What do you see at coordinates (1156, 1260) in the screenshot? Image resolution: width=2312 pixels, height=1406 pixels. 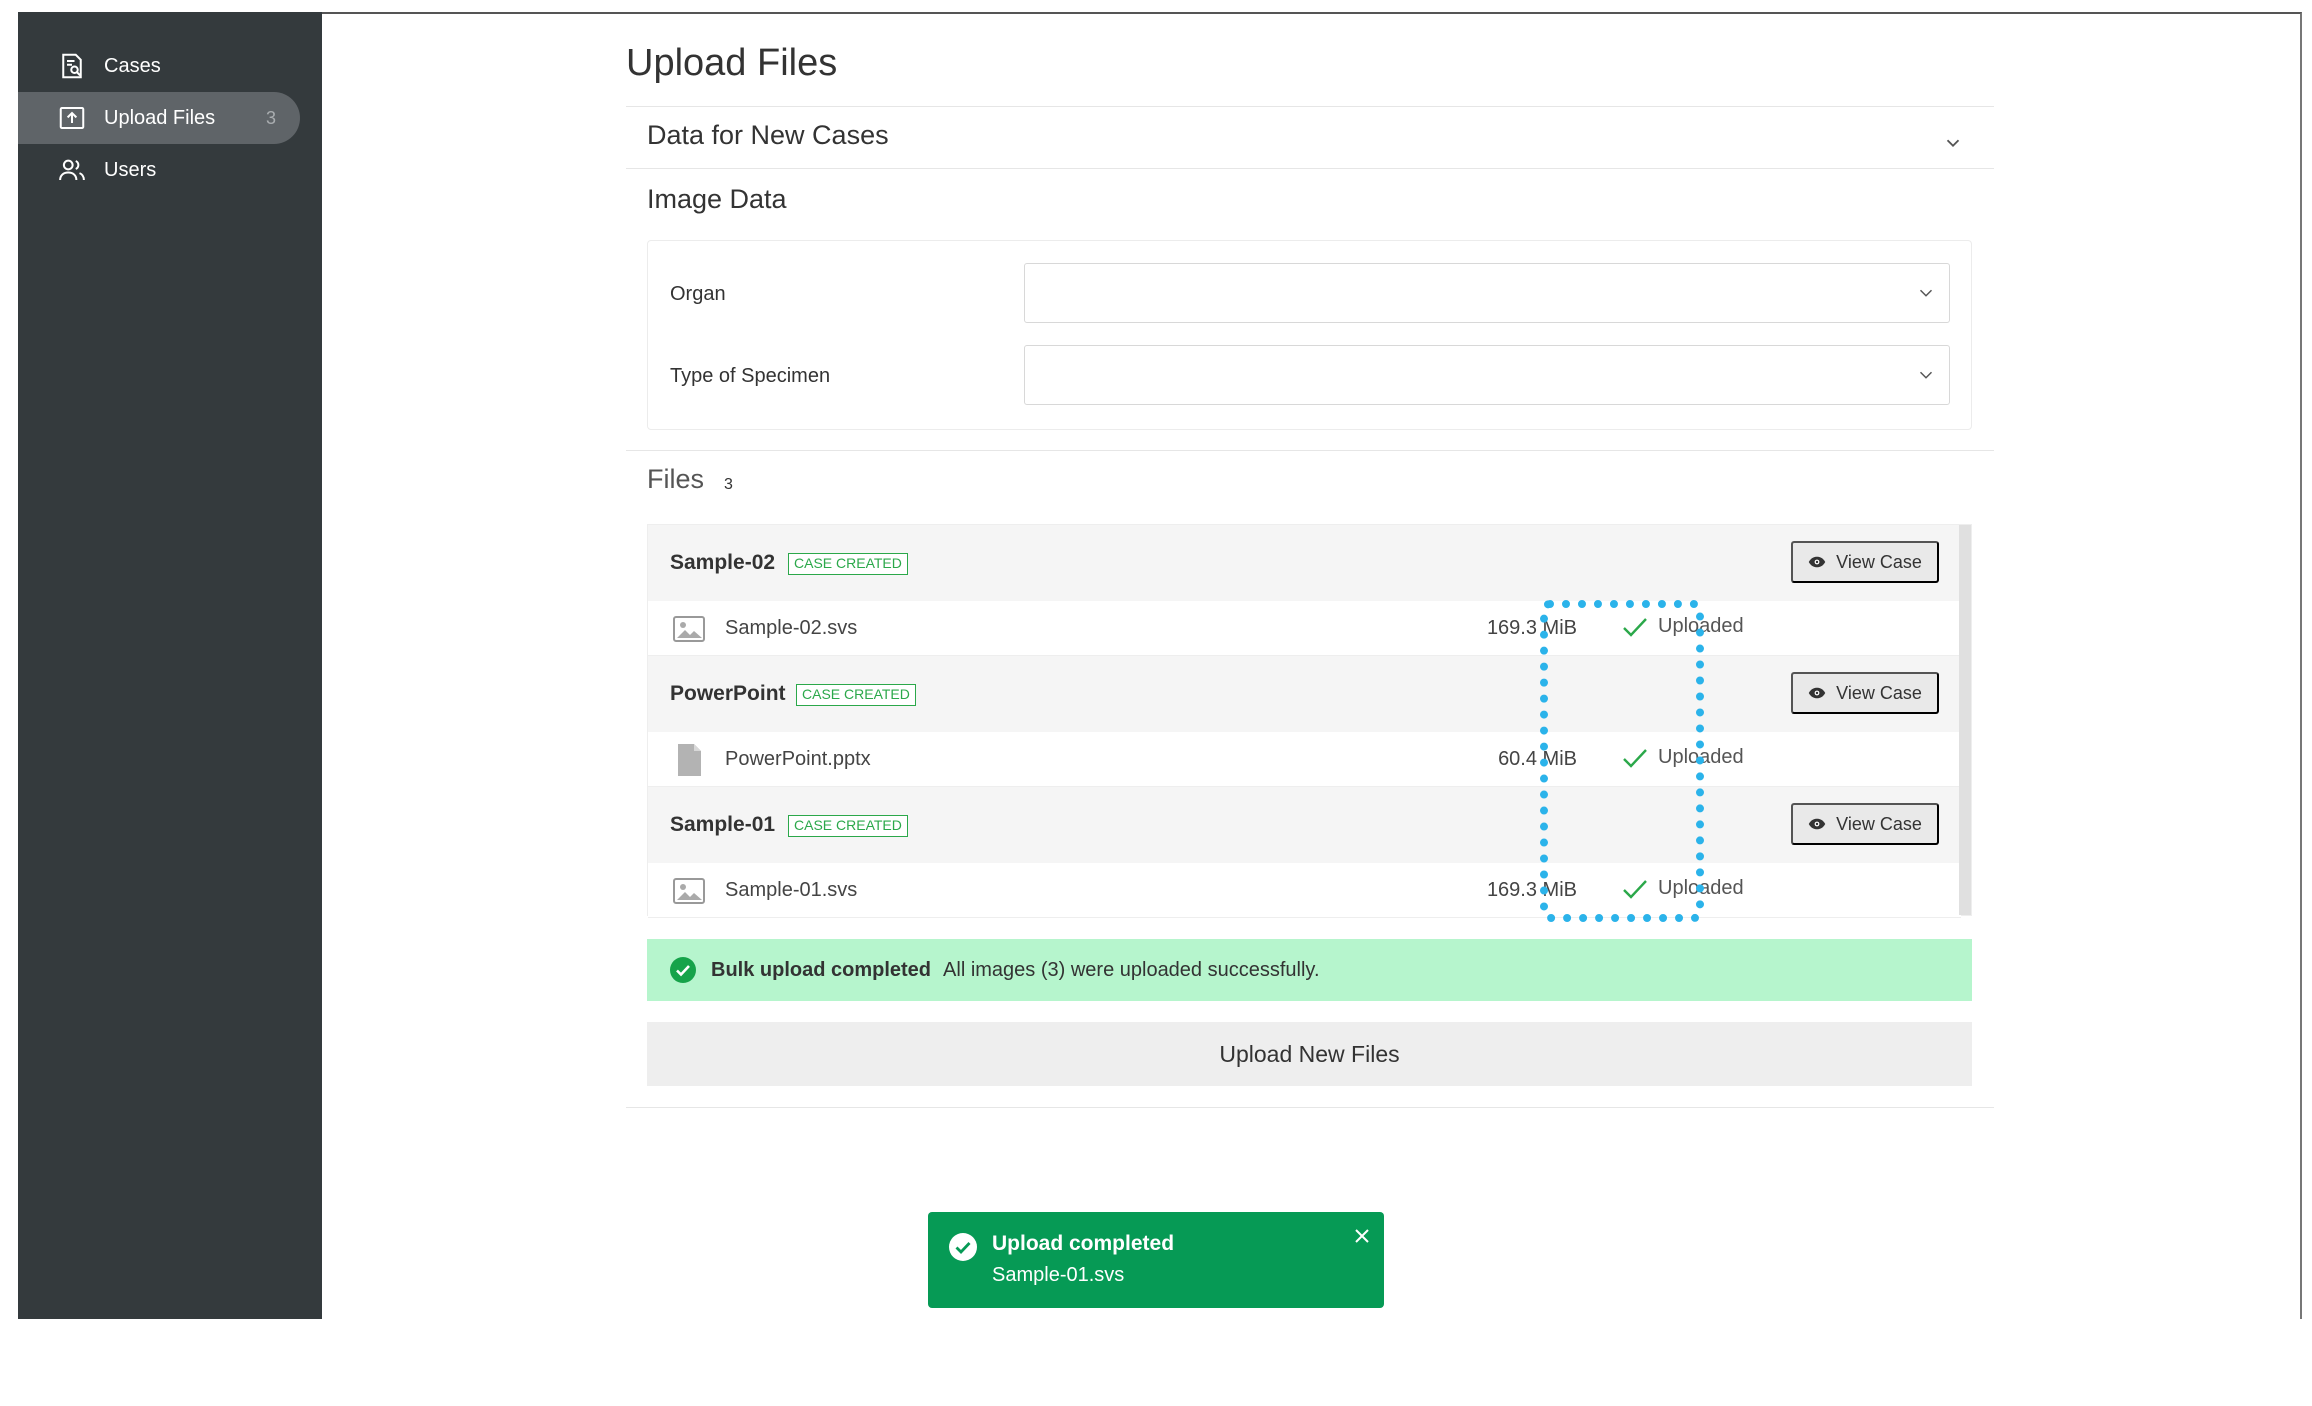 I see `upload-completed-toast: Upload completed Sample-01.svs` at bounding box center [1156, 1260].